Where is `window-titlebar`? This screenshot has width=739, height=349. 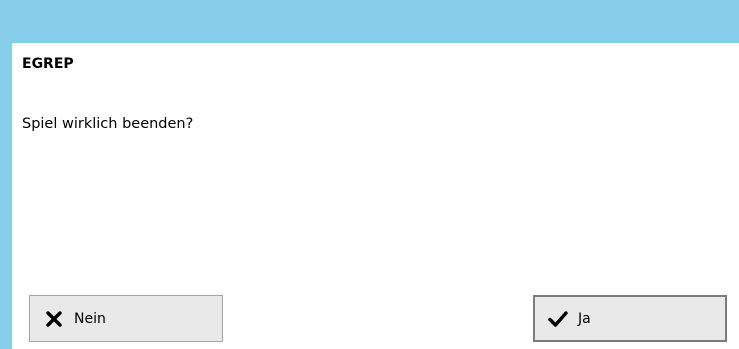
window-titlebar is located at coordinates (369, 21).